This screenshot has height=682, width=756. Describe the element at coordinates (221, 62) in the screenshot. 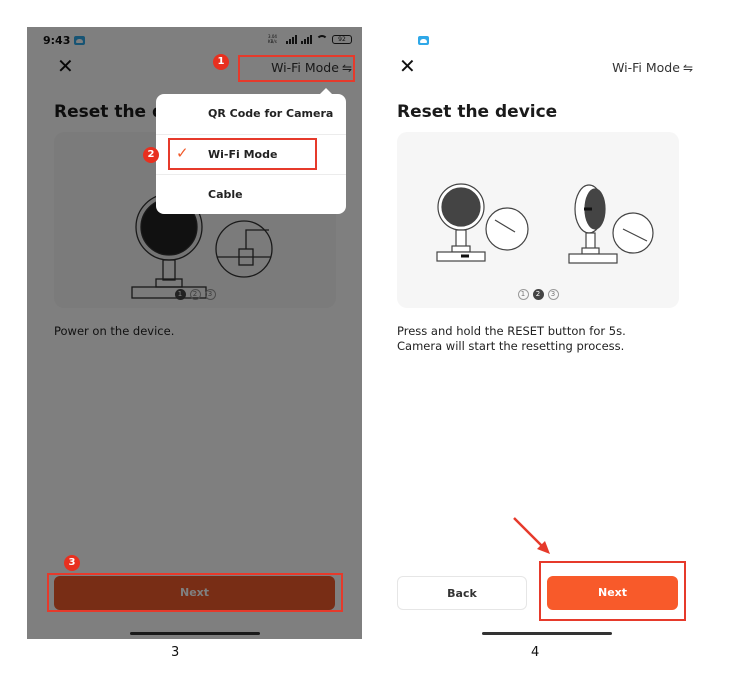

I see `annotation-number-1: 1` at that location.